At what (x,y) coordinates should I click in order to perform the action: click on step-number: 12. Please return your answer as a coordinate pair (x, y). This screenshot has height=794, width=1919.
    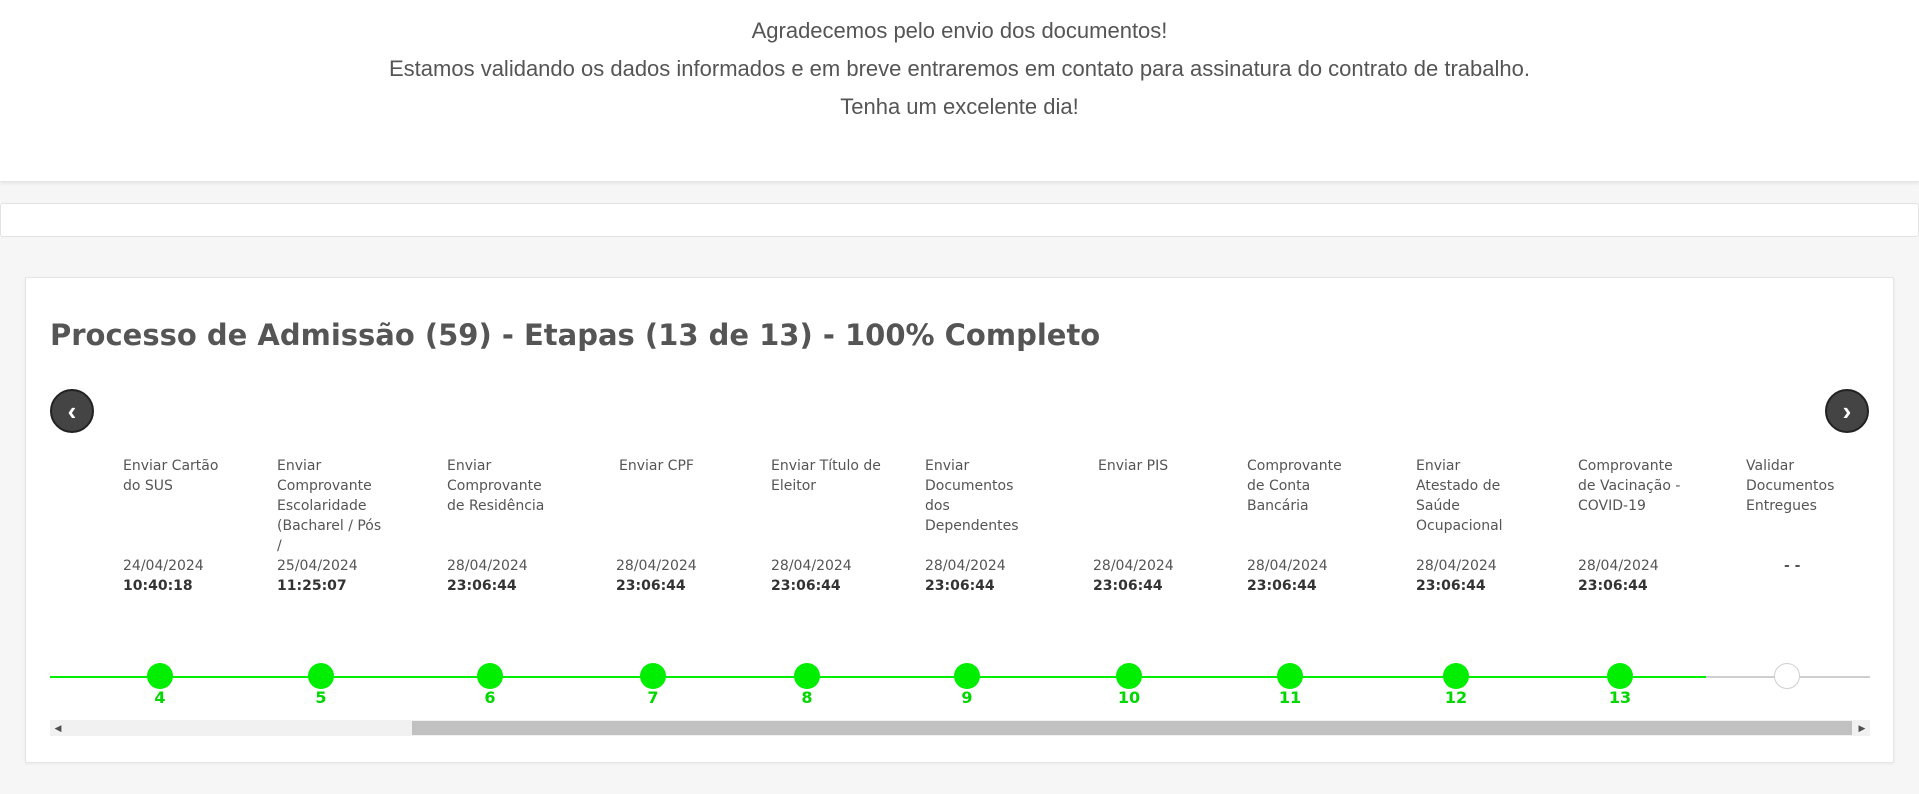
    Looking at the image, I should click on (1456, 697).